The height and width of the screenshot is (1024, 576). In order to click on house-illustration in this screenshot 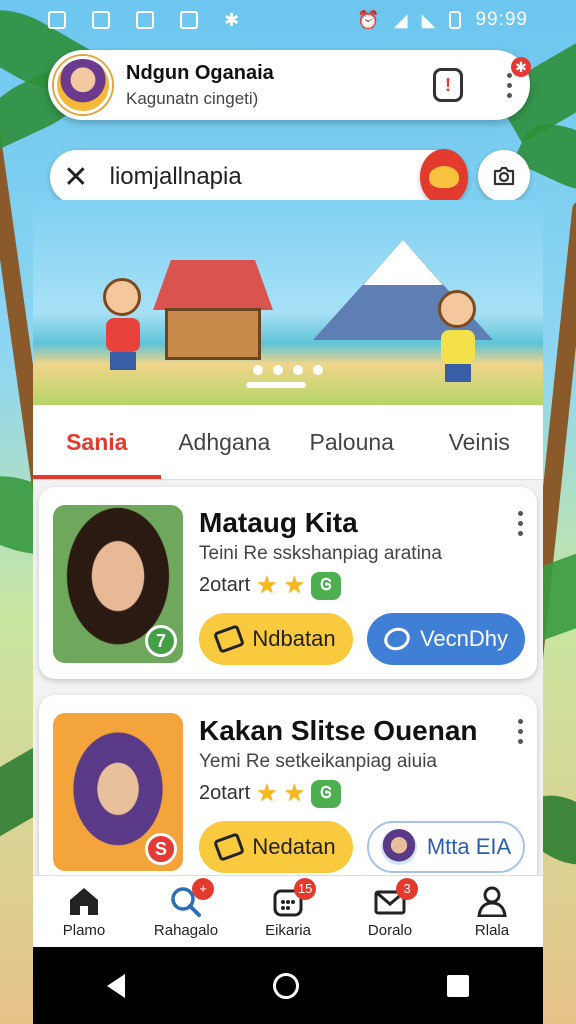, I will do `click(213, 315)`.